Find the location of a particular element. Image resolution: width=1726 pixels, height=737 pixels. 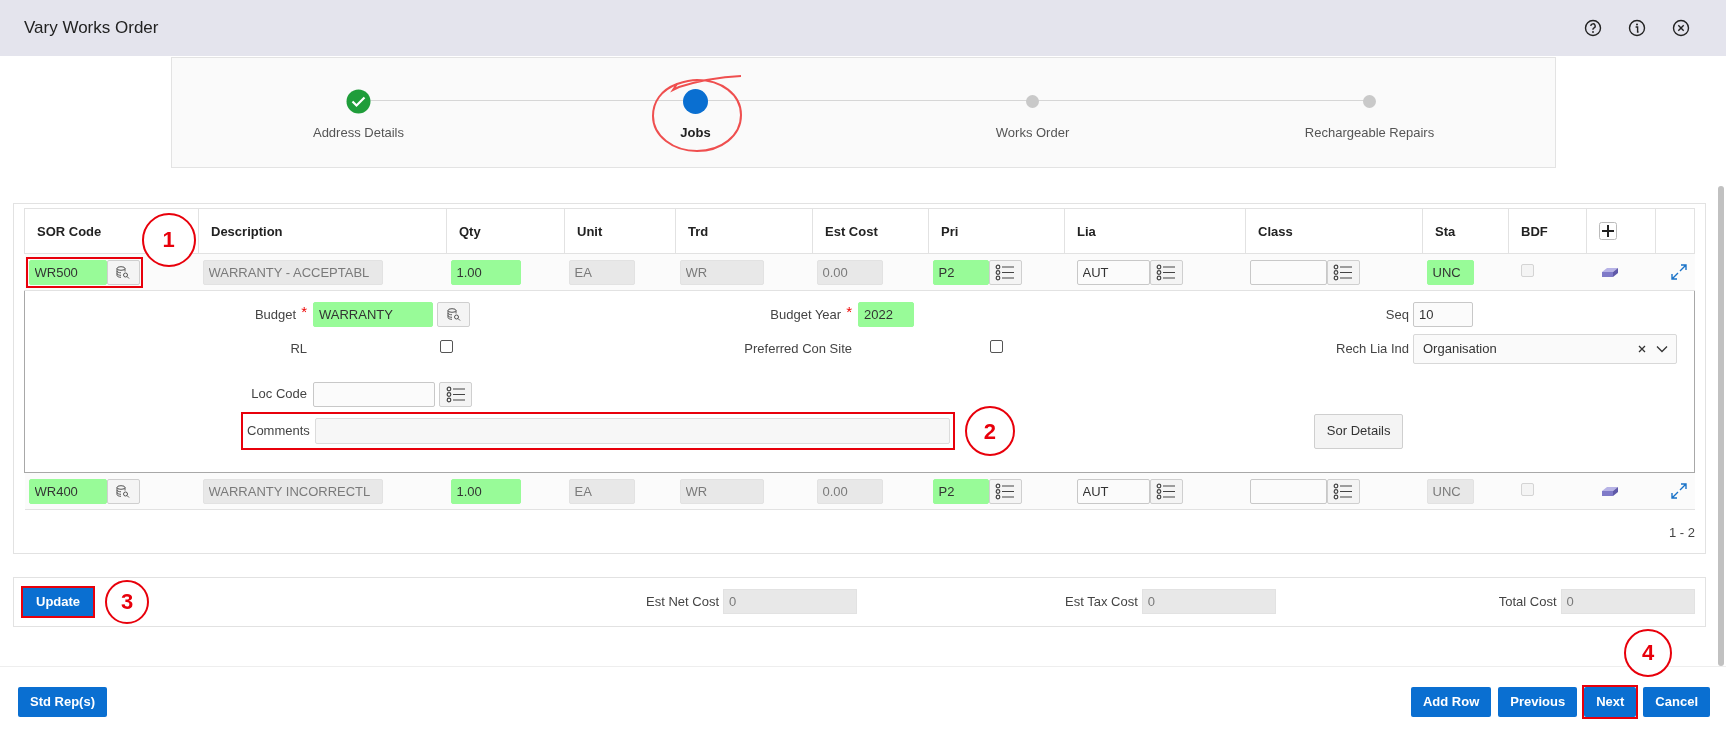

loc-code-field is located at coordinates (374, 394).